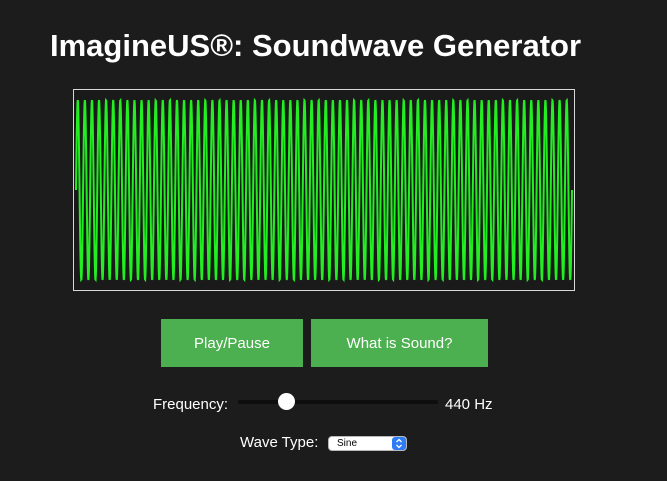 This screenshot has width=667, height=481. Describe the element at coordinates (469, 404) in the screenshot. I see `frequency-value: 440 Hz` at that location.